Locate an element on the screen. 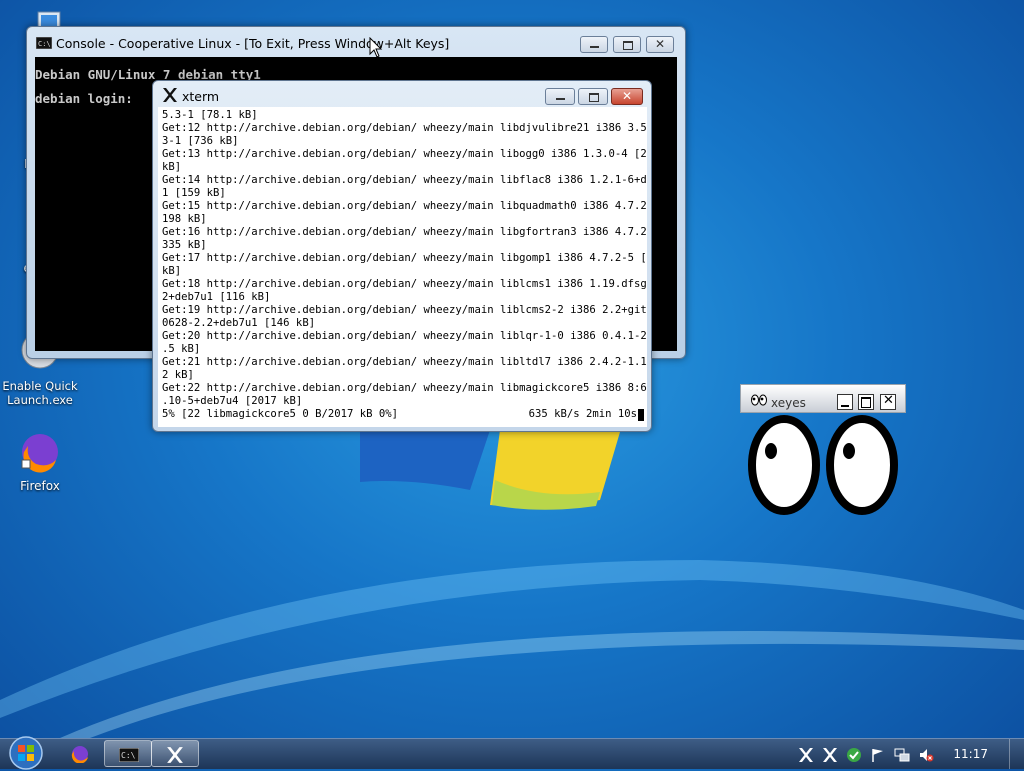 The width and height of the screenshot is (1024, 771). taskbar-console-button: C:\ is located at coordinates (128, 753).